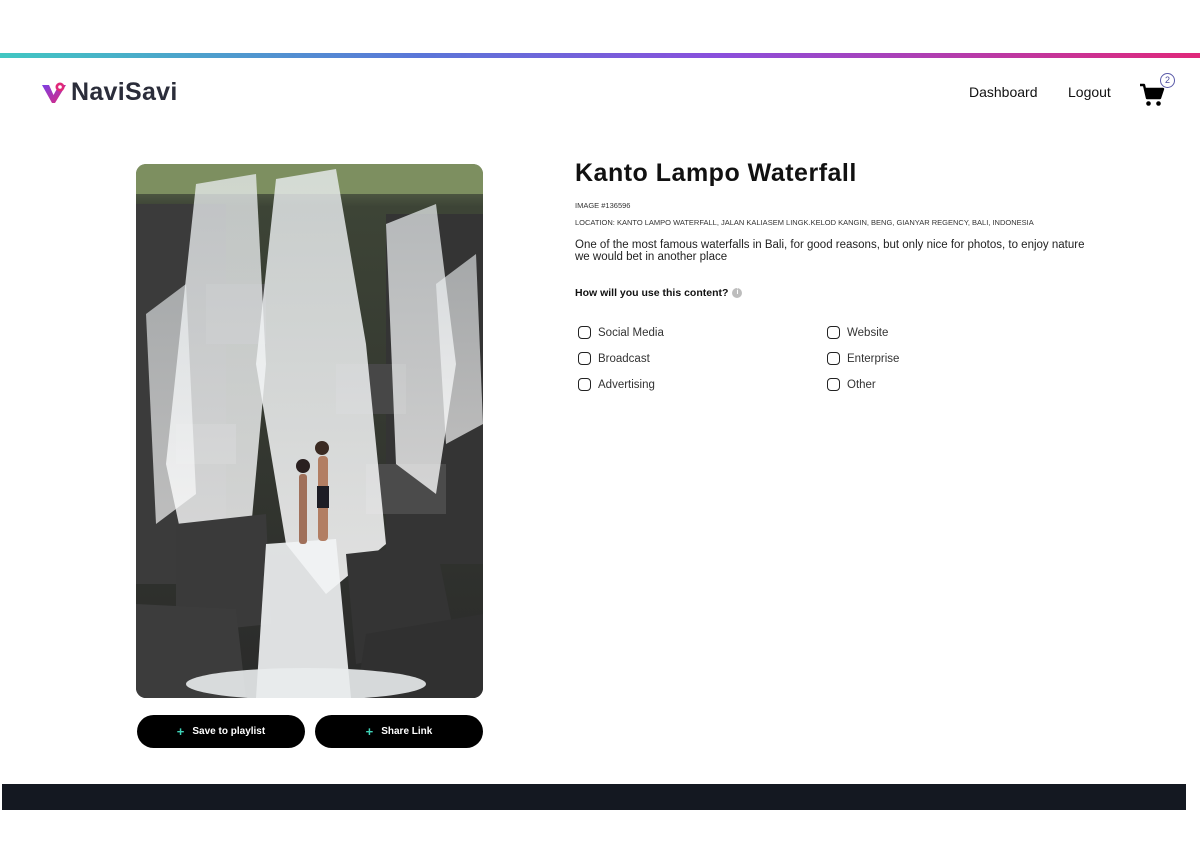 Image resolution: width=1200 pixels, height=864 pixels. I want to click on checkbox-other, so click(833, 384).